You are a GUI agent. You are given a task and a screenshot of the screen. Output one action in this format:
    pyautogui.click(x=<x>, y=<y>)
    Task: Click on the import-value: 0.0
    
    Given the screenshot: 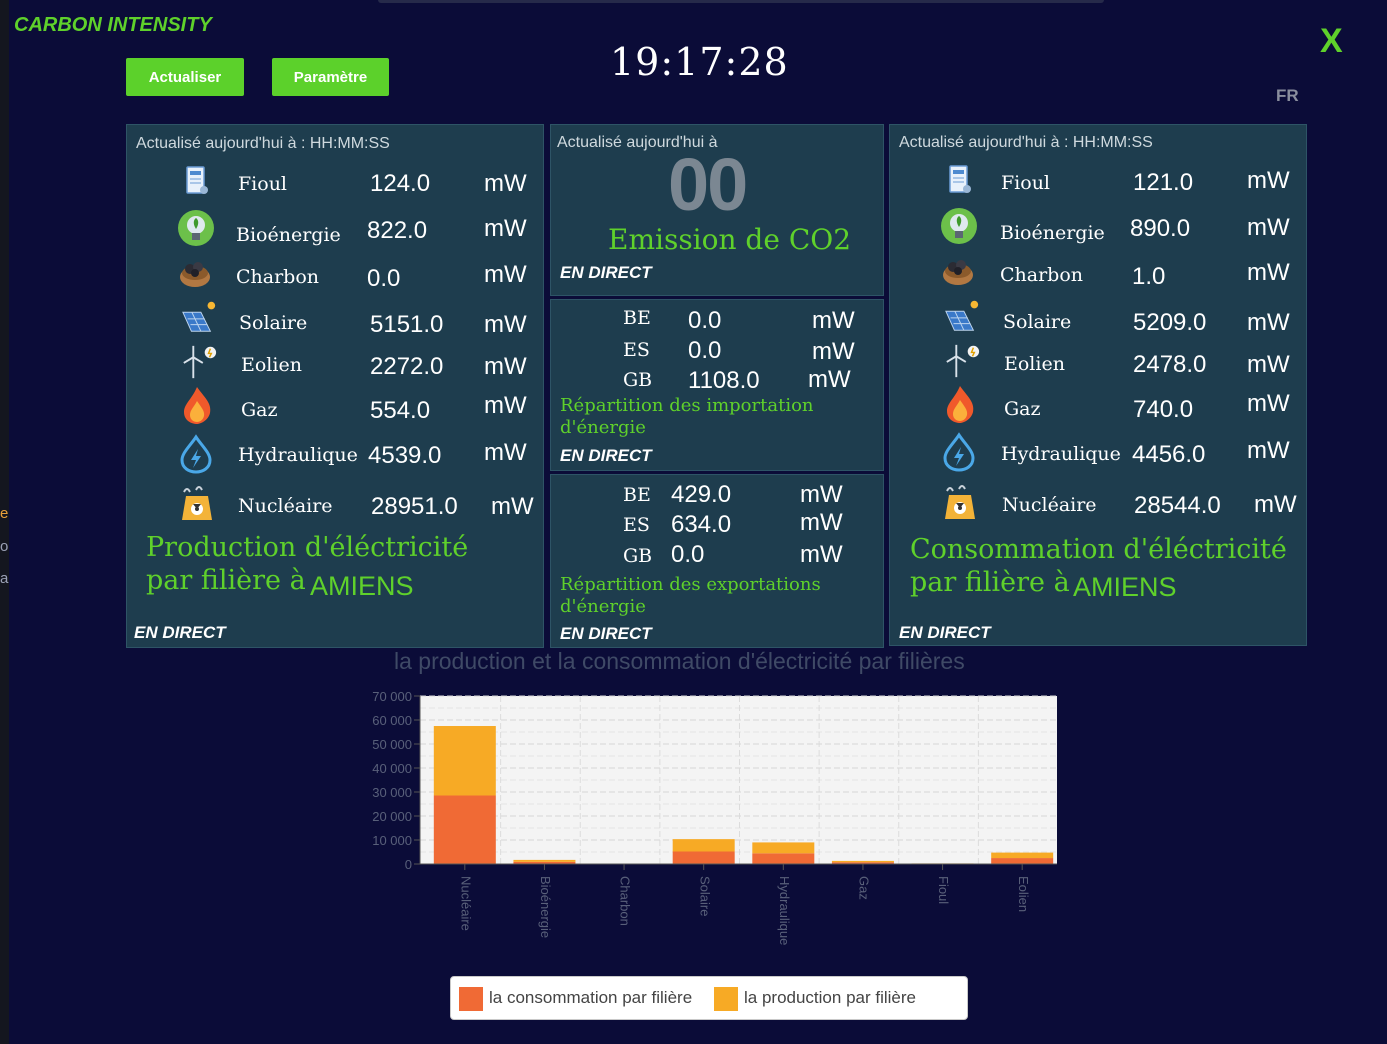 What is the action you would take?
    pyautogui.click(x=705, y=350)
    